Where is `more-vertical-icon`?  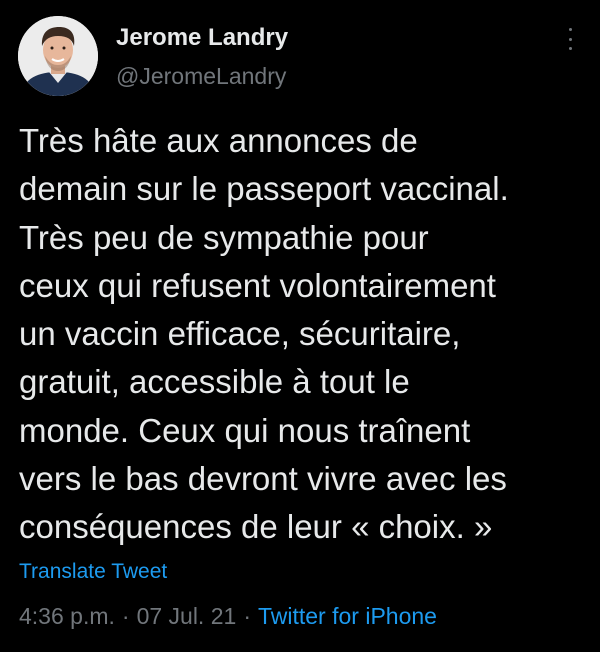
more-vertical-icon is located at coordinates (570, 39).